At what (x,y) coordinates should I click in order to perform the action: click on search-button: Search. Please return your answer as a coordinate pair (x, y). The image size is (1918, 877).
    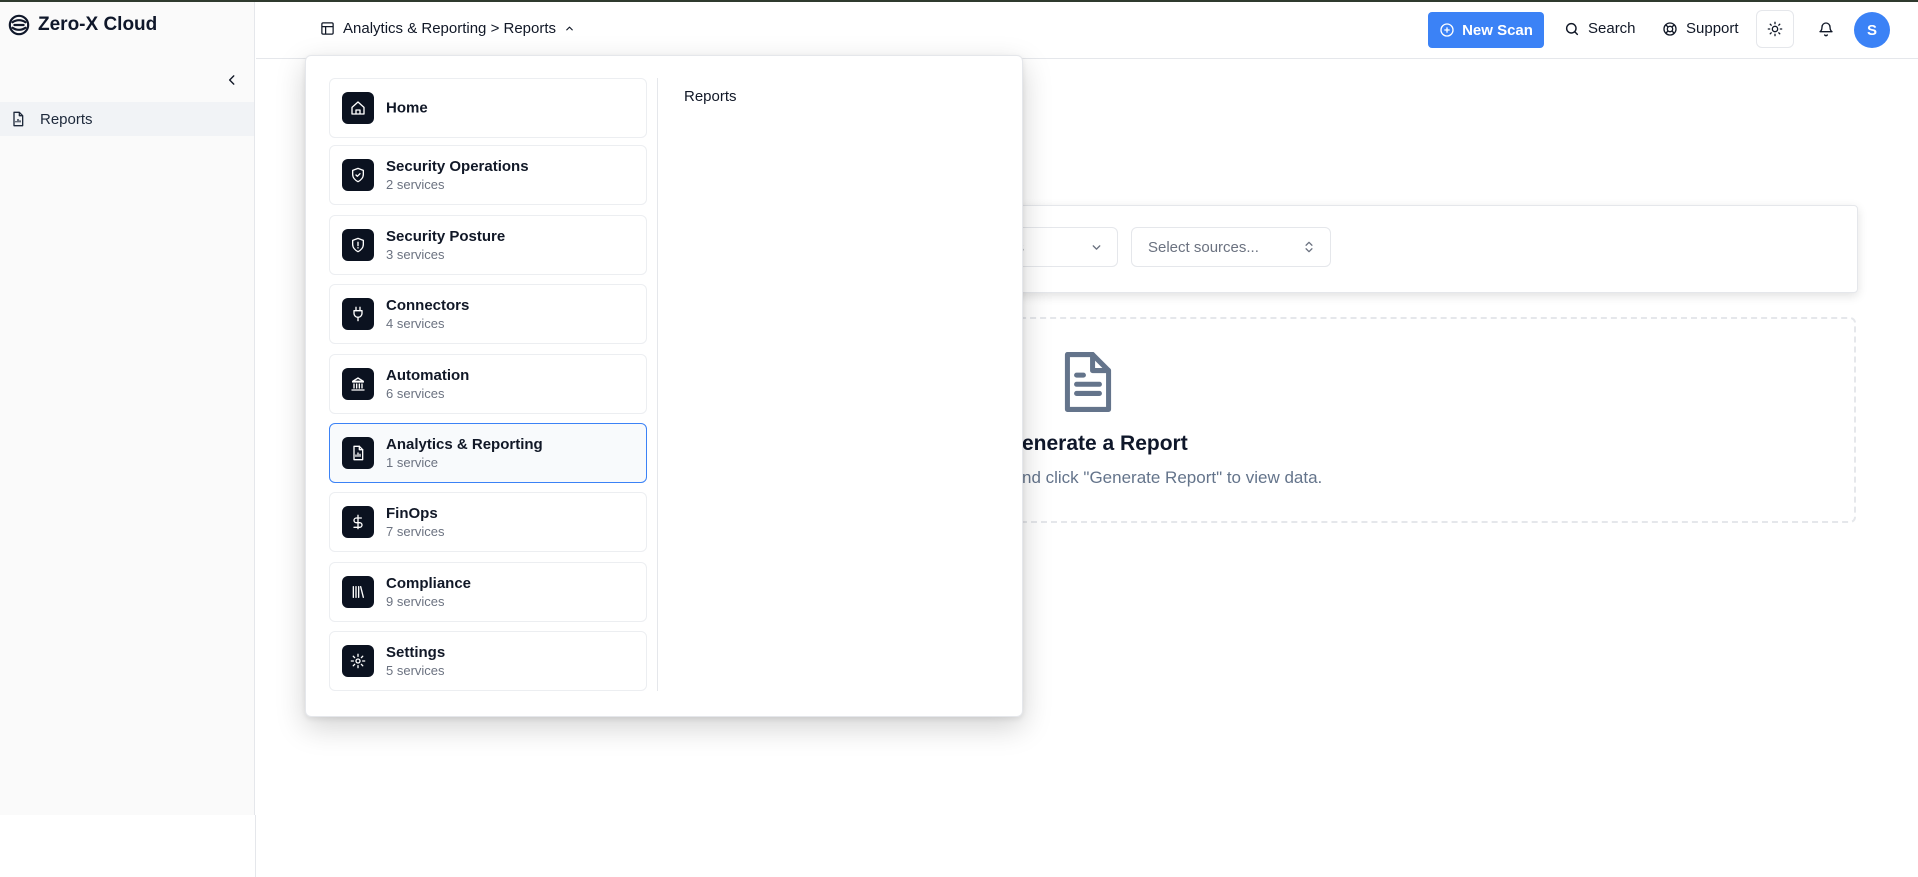
    Looking at the image, I should click on (1600, 28).